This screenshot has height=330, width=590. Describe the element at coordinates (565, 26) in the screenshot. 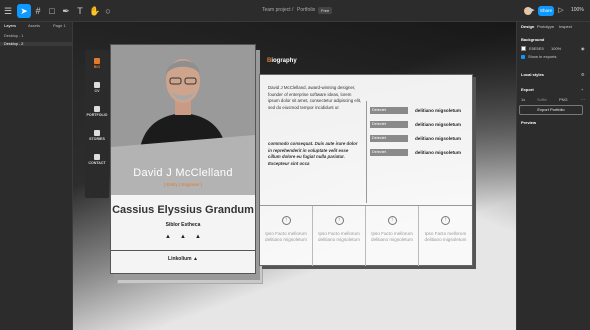

I see `tab-inspect: Inspect` at that location.